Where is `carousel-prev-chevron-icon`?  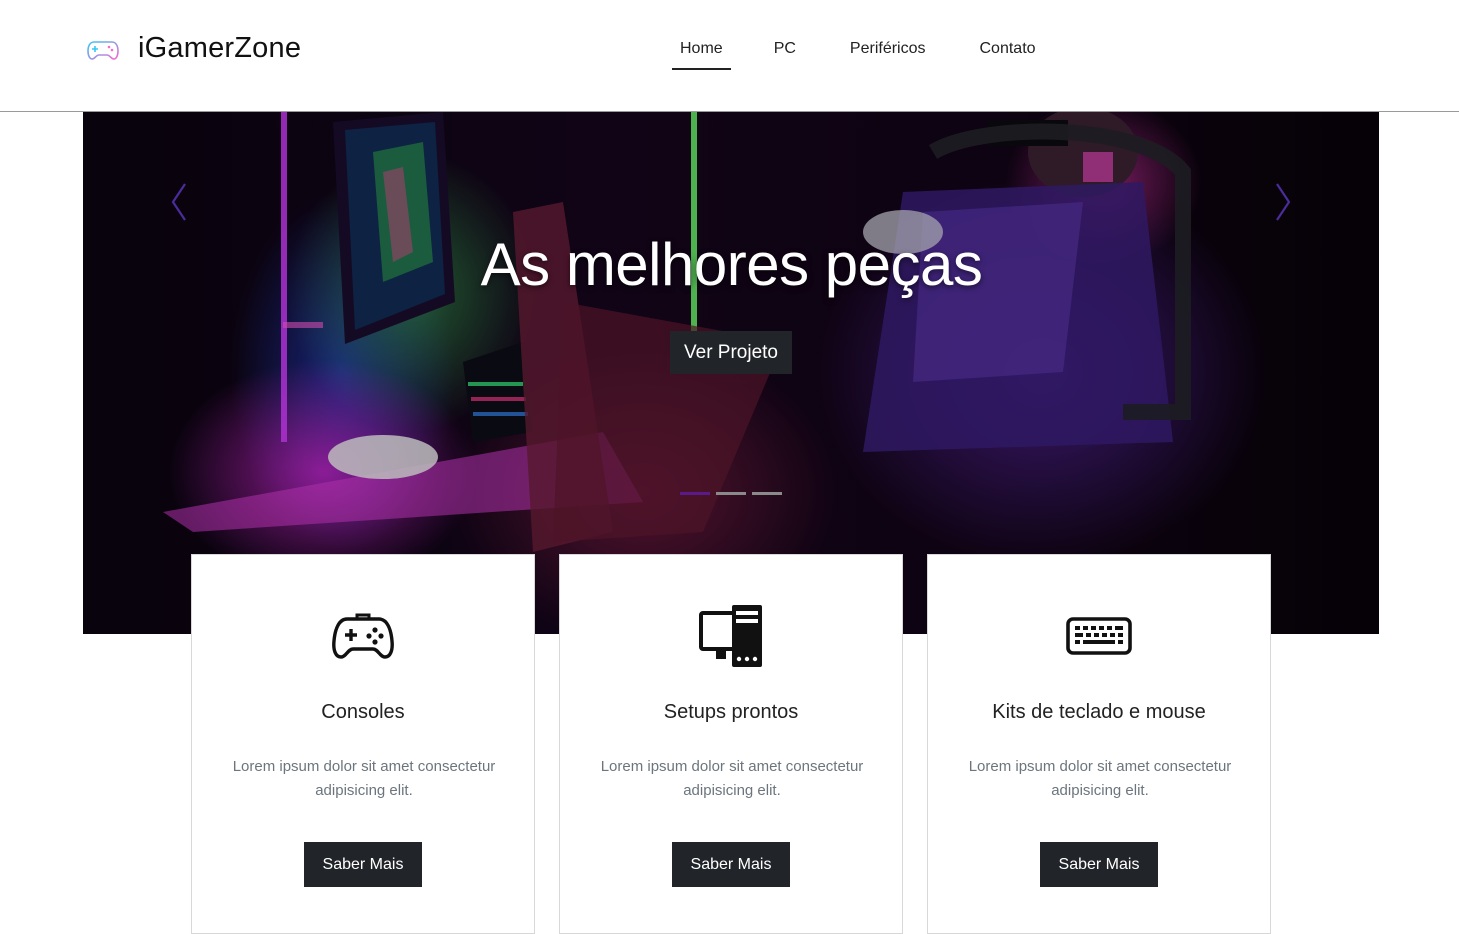
carousel-prev-chevron-icon is located at coordinates (179, 202).